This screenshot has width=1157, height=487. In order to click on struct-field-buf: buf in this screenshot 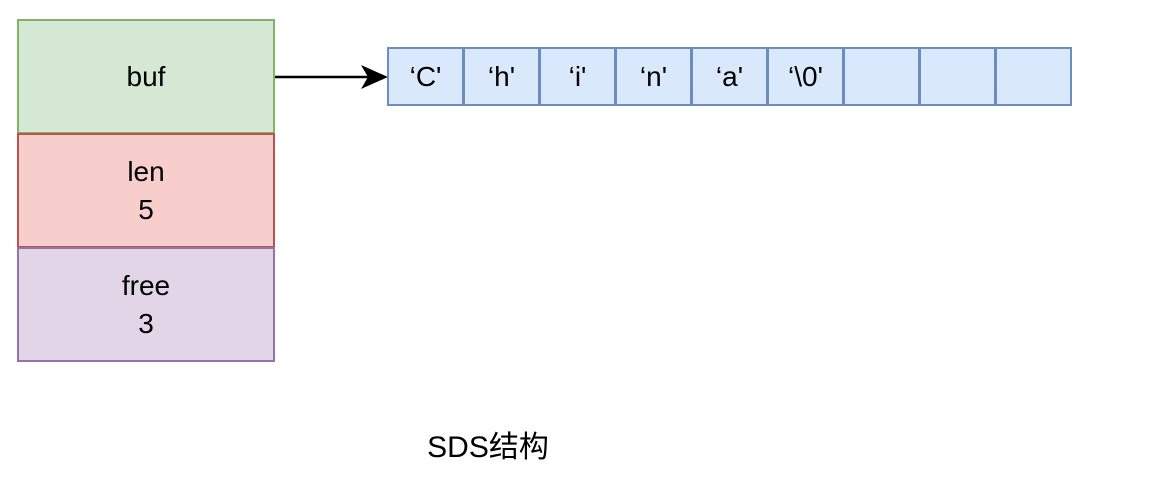, I will do `click(146, 76)`.